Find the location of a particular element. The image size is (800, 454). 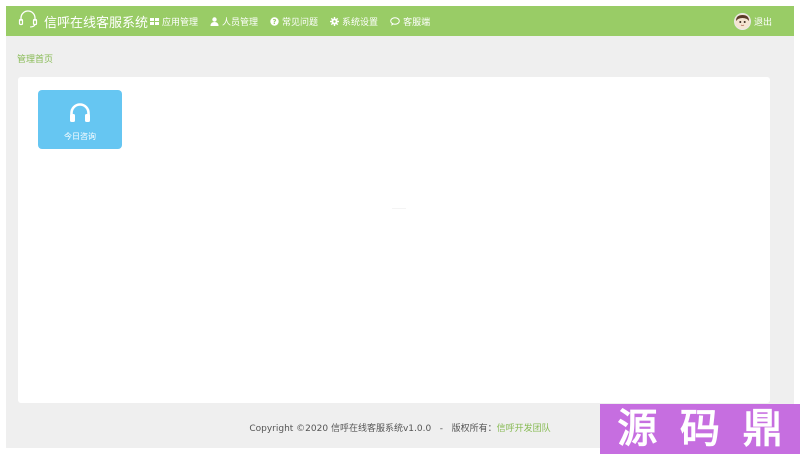

nav-label: 系统设置 is located at coordinates (360, 22).